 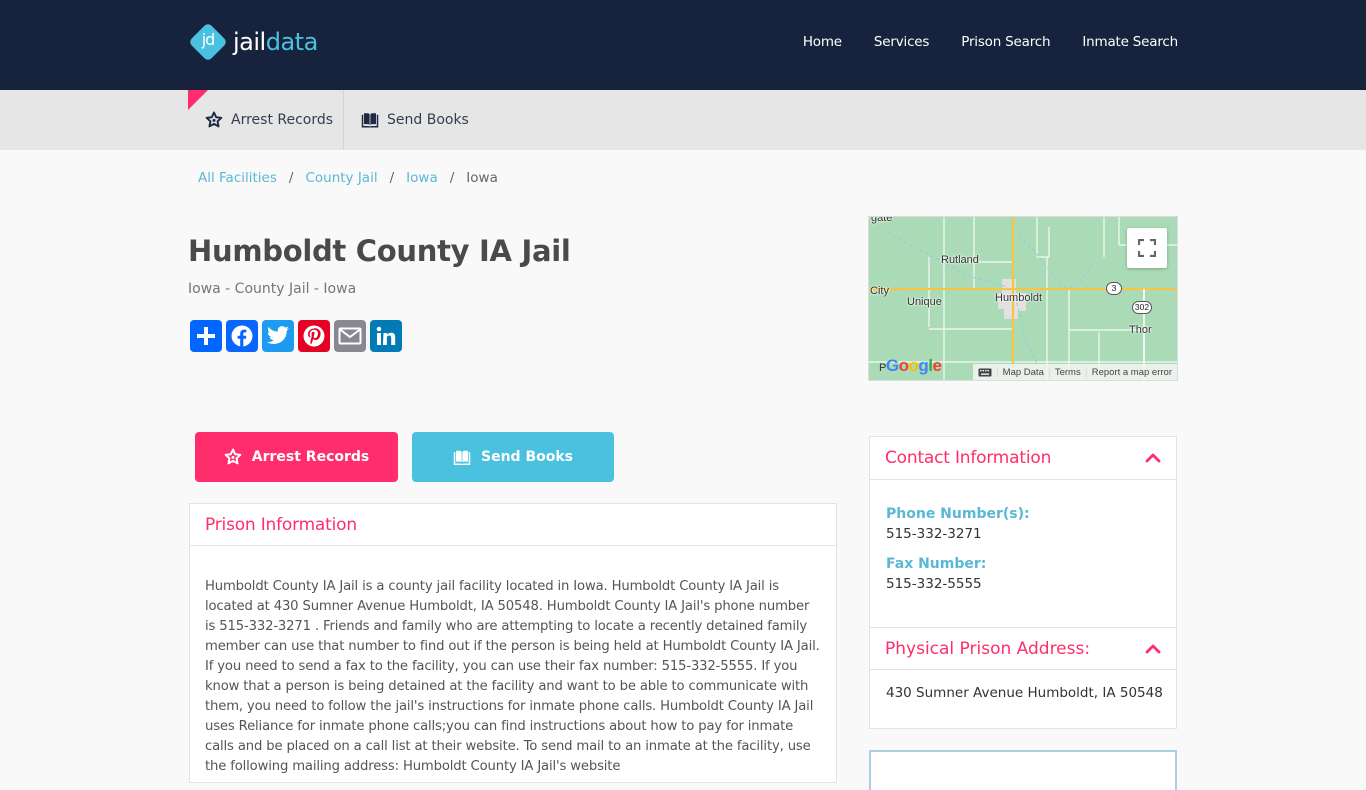 What do you see at coordinates (988, 648) in the screenshot?
I see `physical-address-heading: Physical Prison Address:` at bounding box center [988, 648].